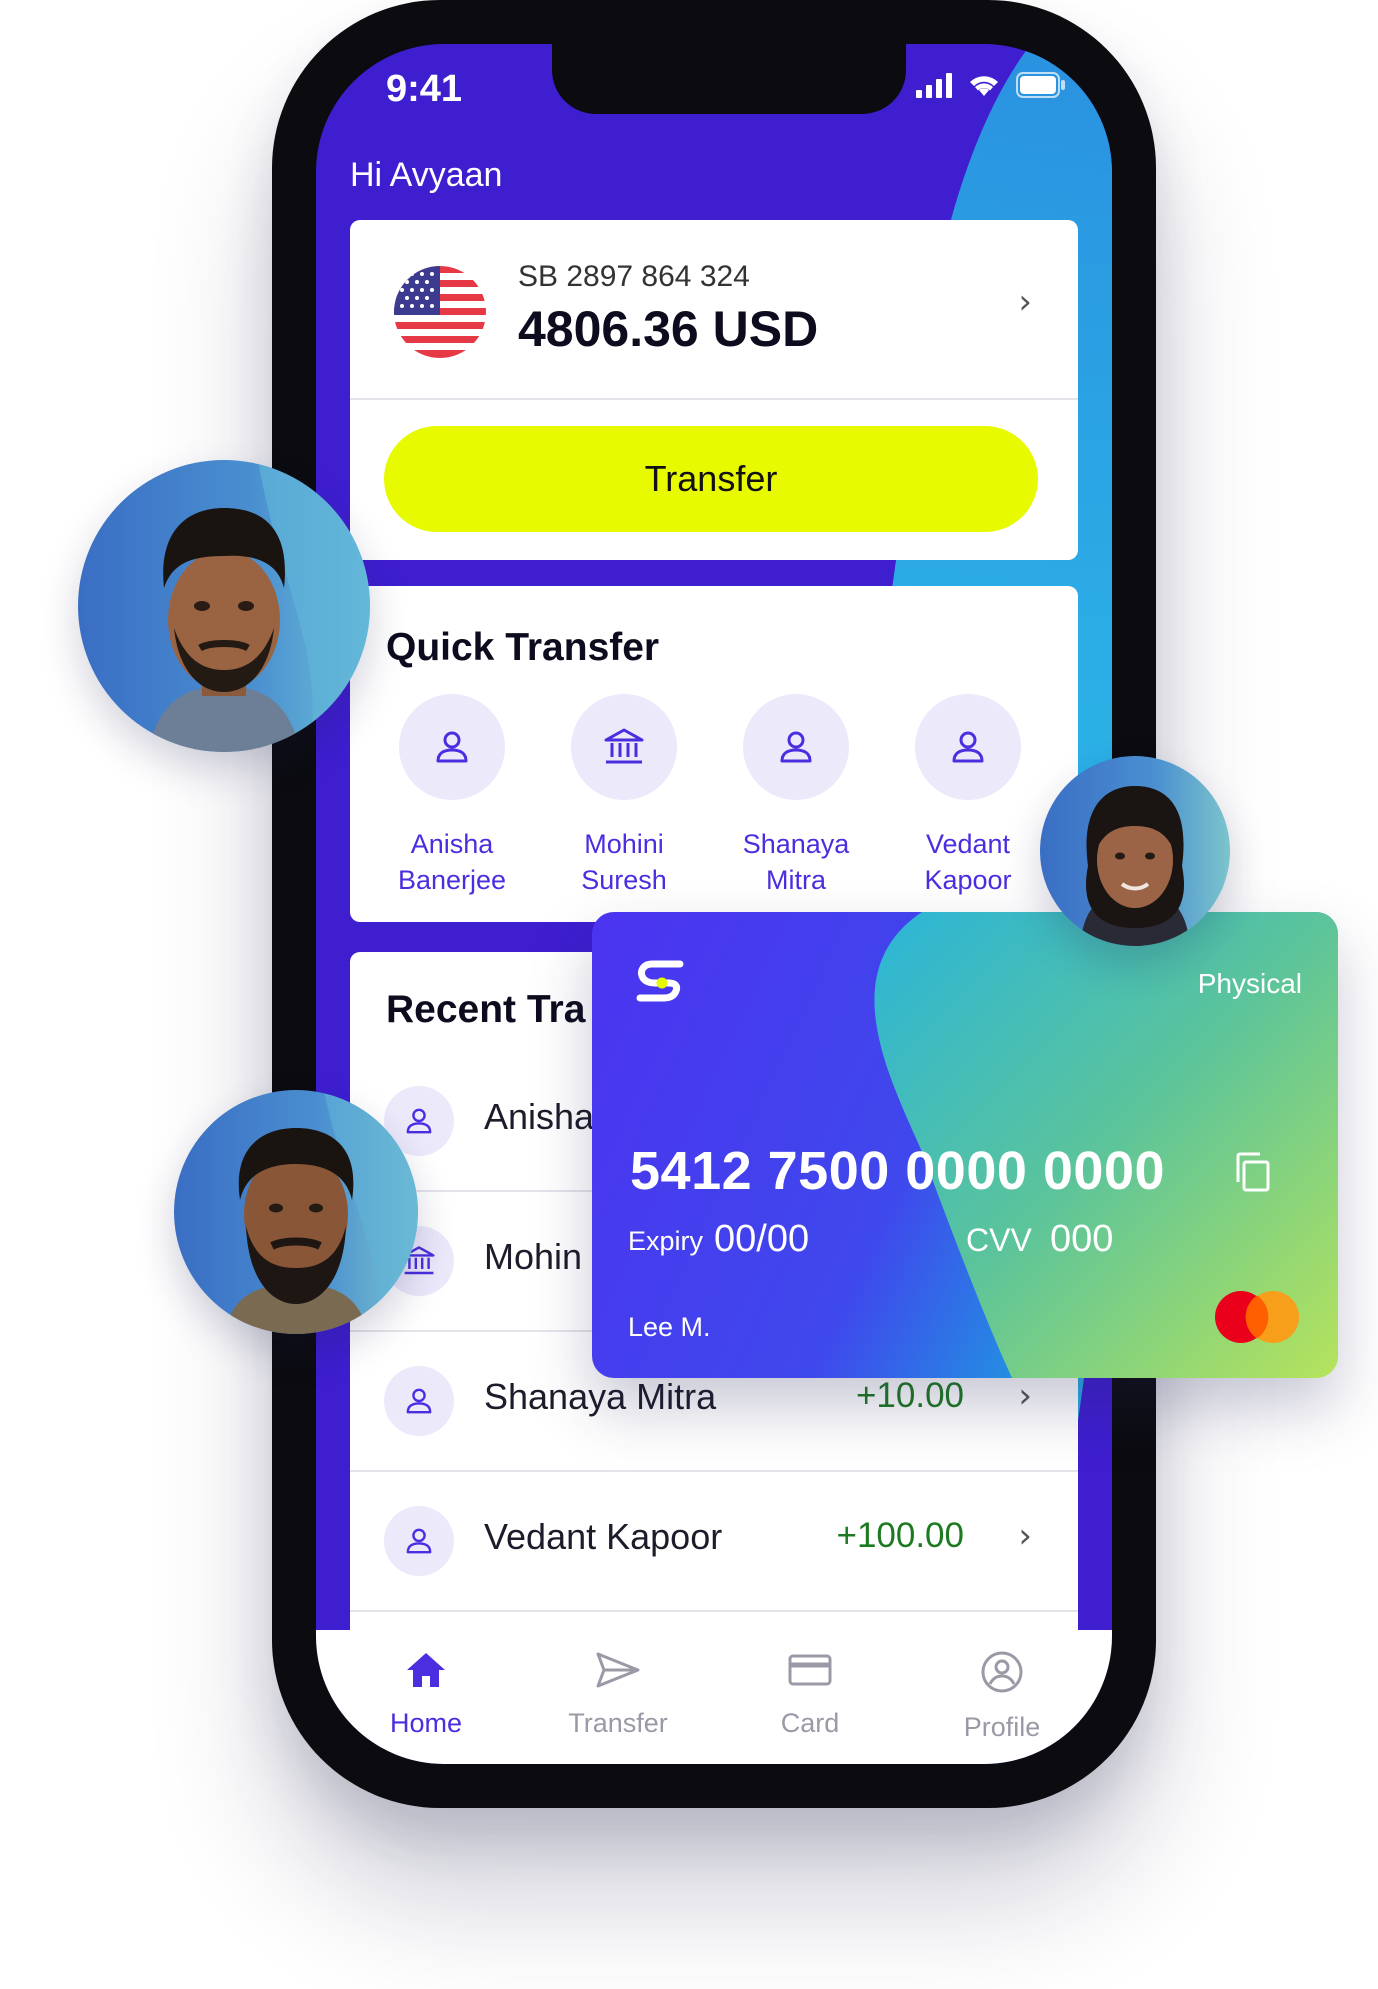 This screenshot has height=1989, width=1378. What do you see at coordinates (600, 1396) in the screenshot?
I see `transaction-name: Shanaya Mitra` at bounding box center [600, 1396].